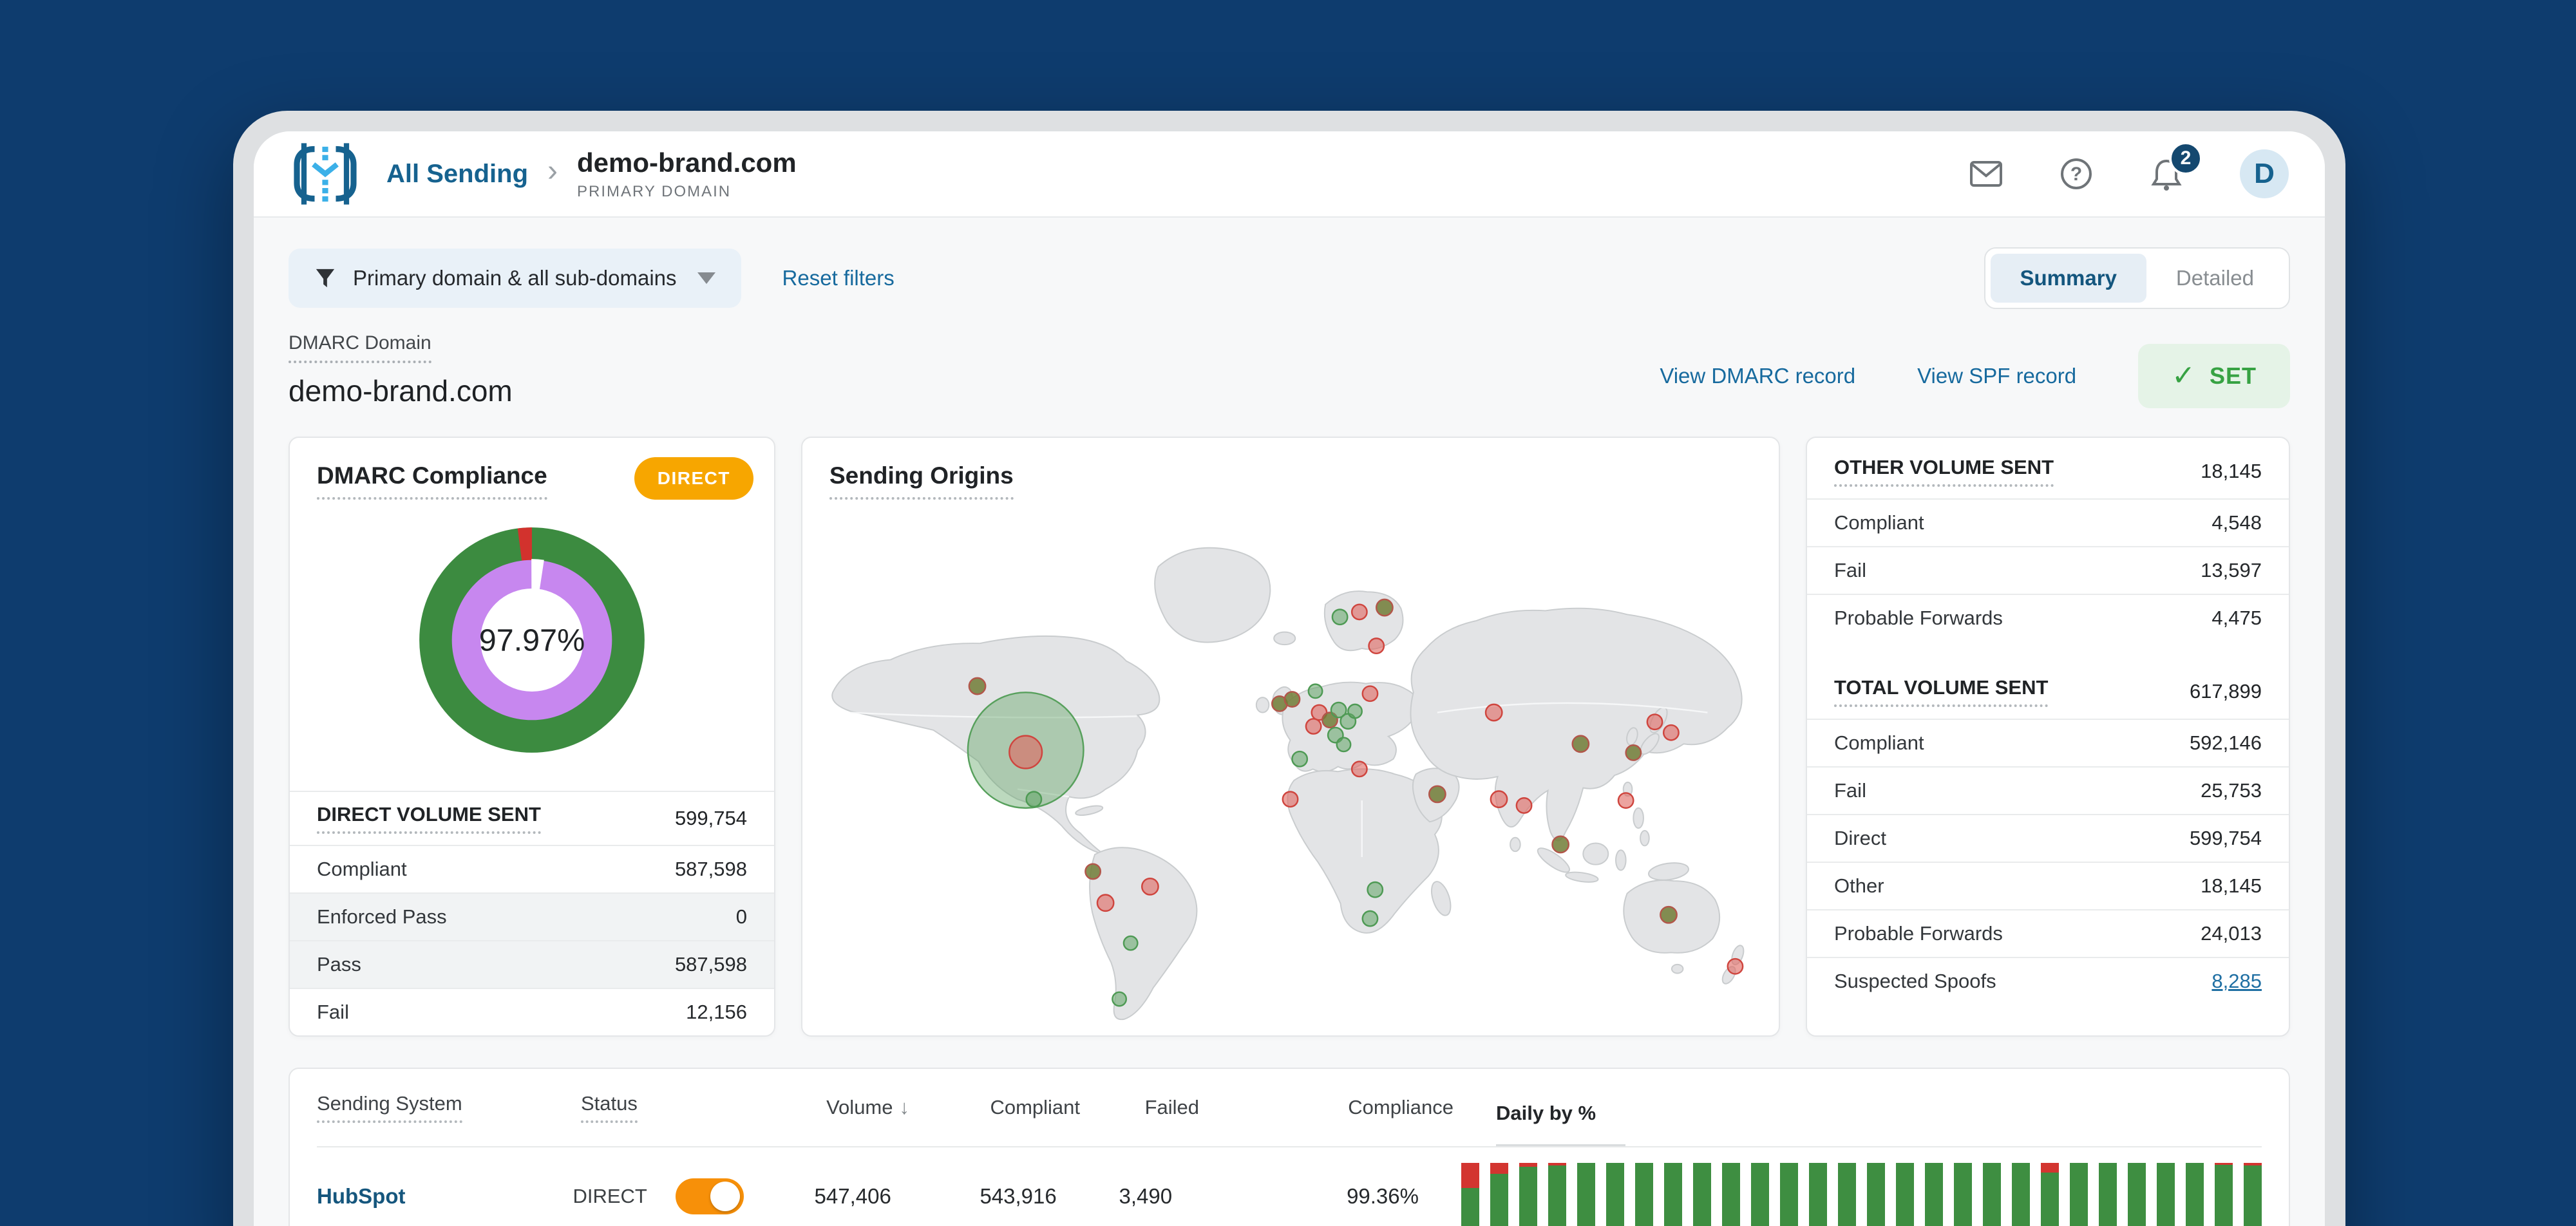 The width and height of the screenshot is (2576, 1226). Describe the element at coordinates (515, 278) in the screenshot. I see `domain-filter-dropdown: Primary domain & all sub-domains` at that location.